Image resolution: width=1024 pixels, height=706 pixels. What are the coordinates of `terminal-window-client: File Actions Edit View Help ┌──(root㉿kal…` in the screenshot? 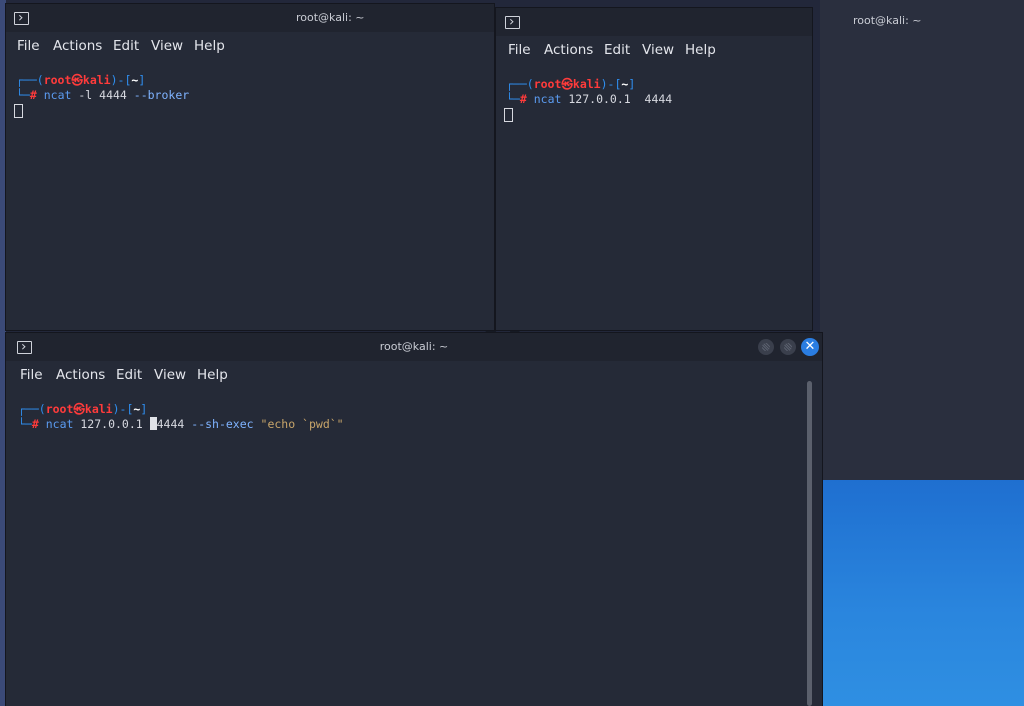 It's located at (654, 169).